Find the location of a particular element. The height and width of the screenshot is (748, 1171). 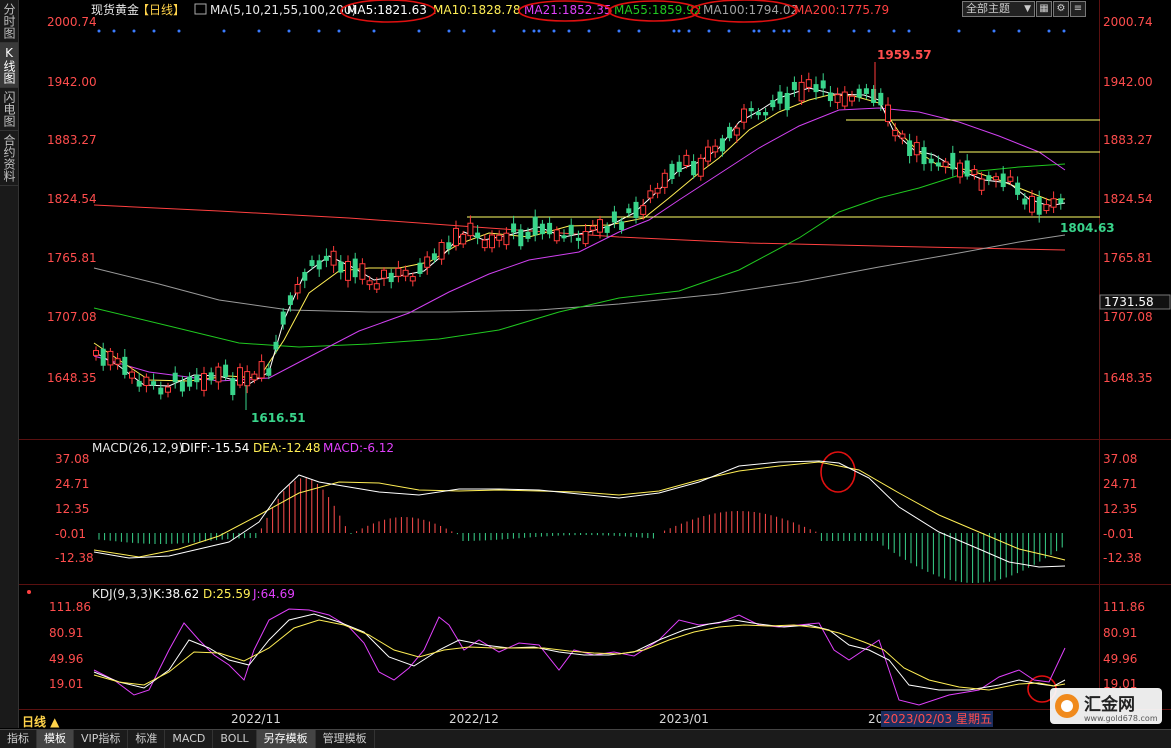

svg-text: 2000.74 is located at coordinates (1128, 22).